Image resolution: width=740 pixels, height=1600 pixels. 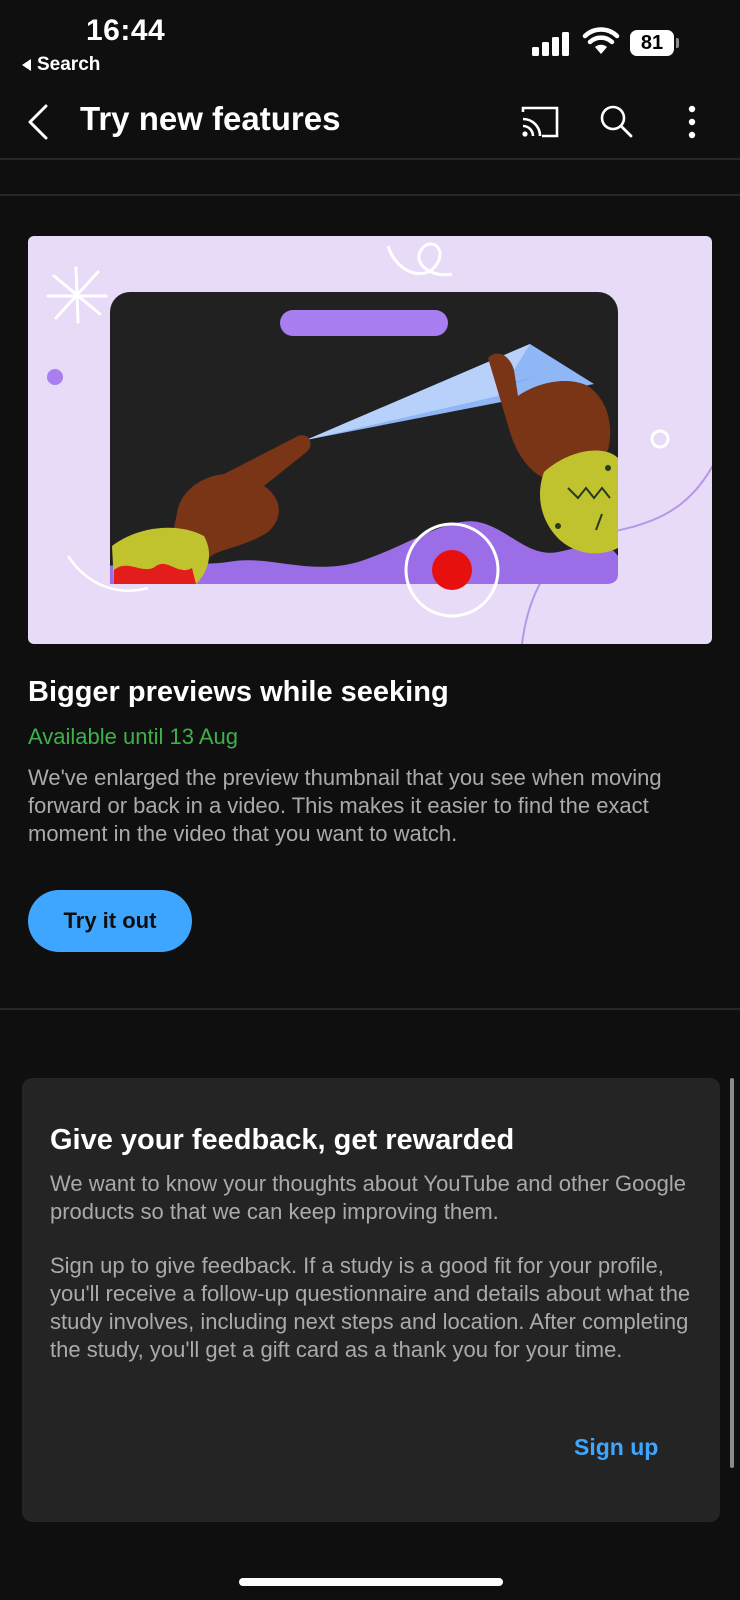 I want to click on battery-level: 81, so click(x=652, y=43).